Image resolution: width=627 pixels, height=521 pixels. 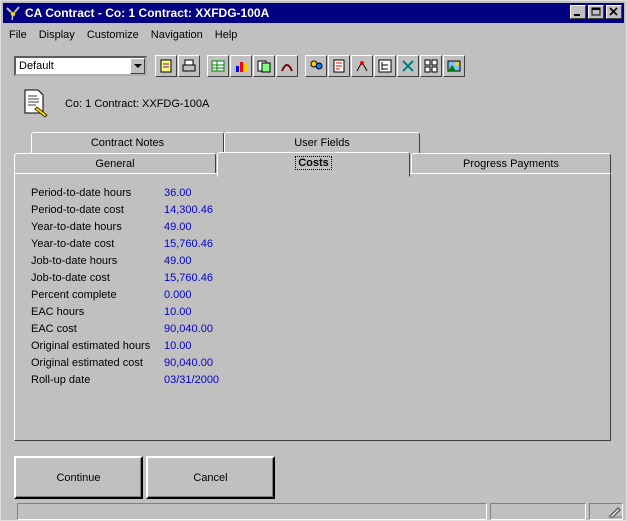 I want to click on title-bar: CA Contract - Co: 1 Contract: XXFDG-100A, so click(x=313, y=13).